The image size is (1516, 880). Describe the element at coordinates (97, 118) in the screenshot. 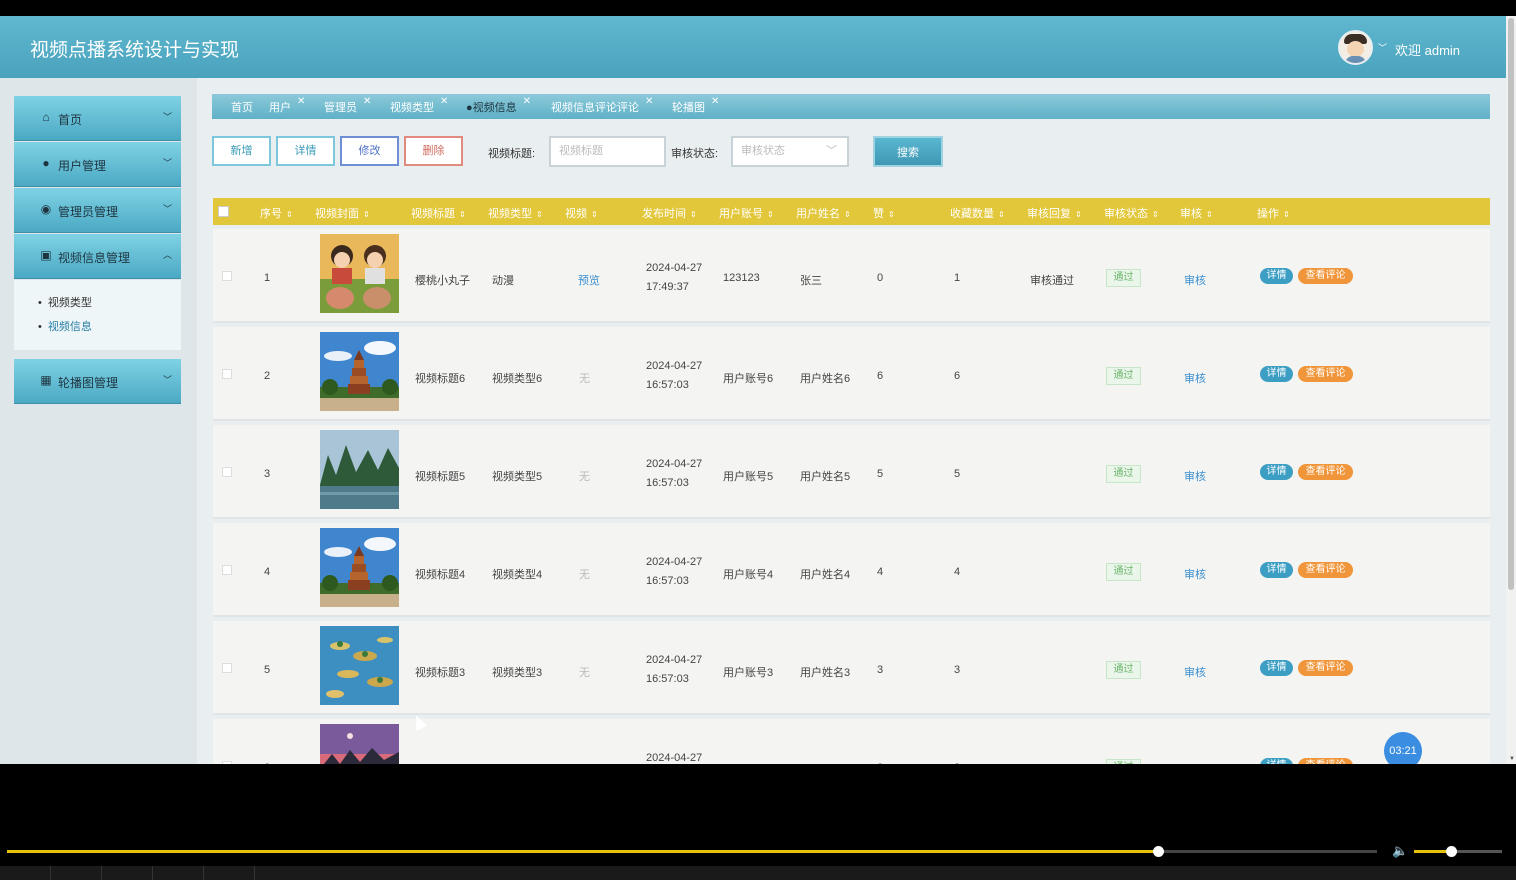

I see `sidebar-item-home: ⌂ 首页 ﹀` at that location.